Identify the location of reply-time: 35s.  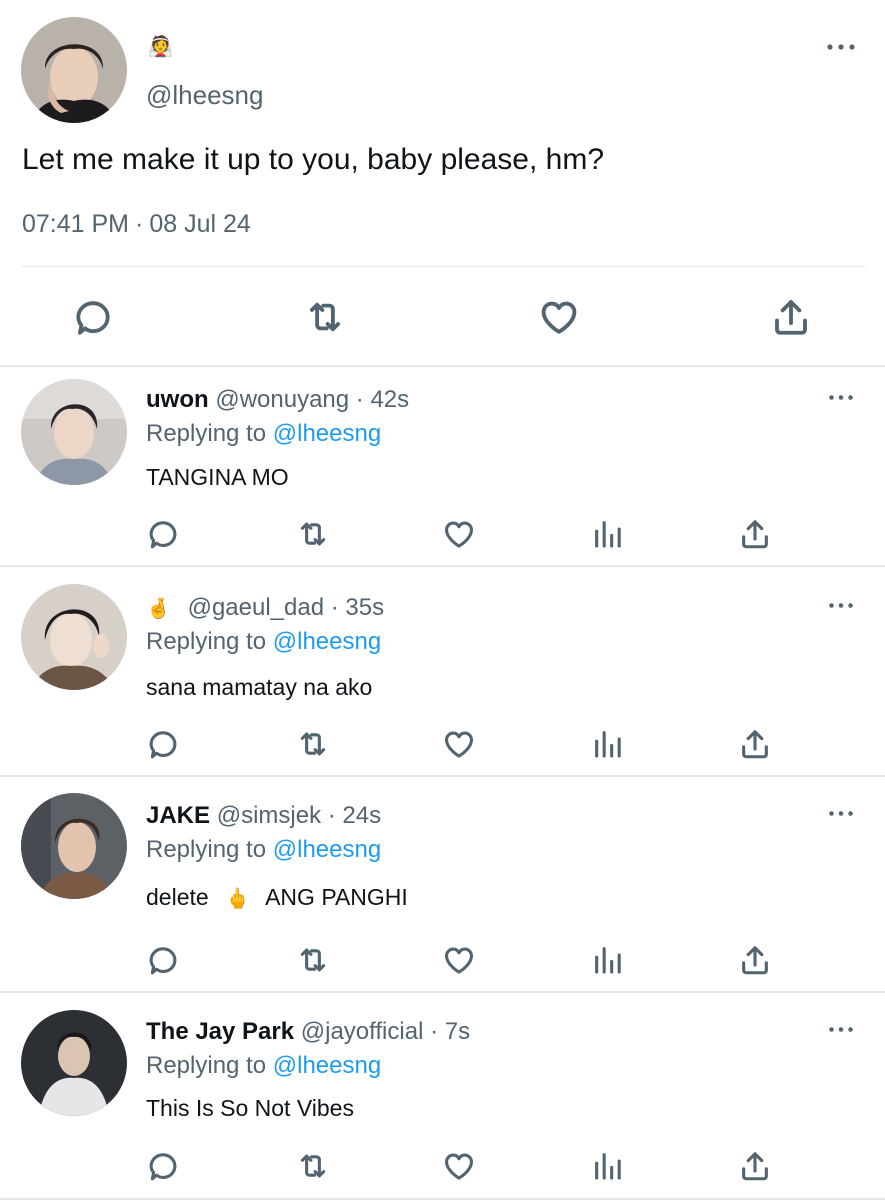
(365, 607).